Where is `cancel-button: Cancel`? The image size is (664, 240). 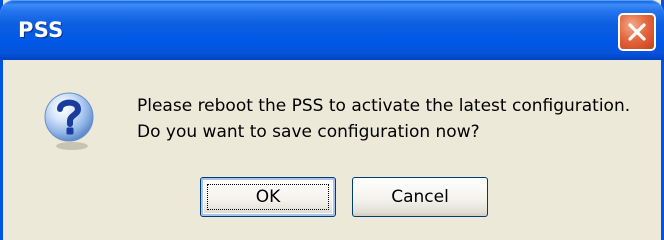
cancel-button: Cancel is located at coordinates (420, 197).